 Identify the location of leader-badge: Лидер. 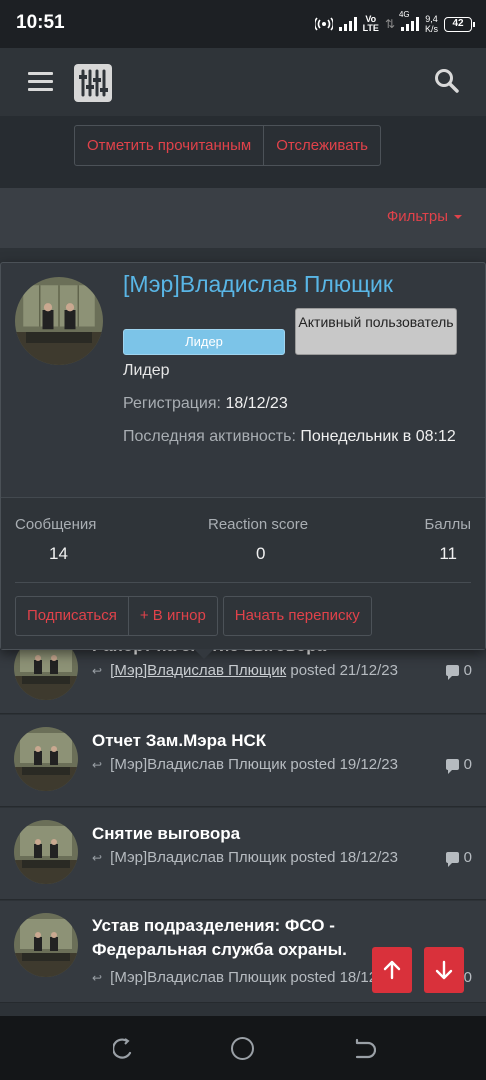
(204, 342).